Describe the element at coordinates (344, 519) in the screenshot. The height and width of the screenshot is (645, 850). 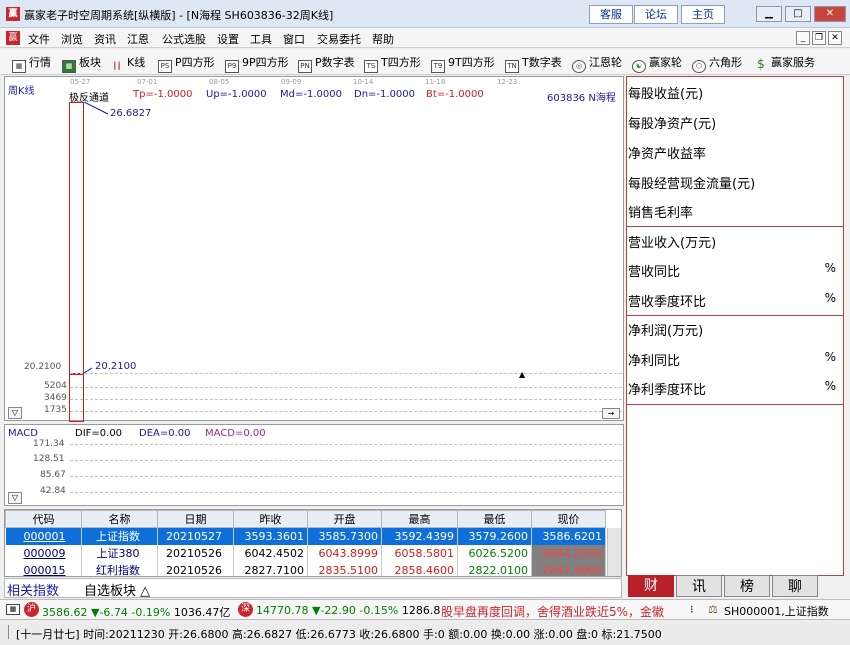
I see `col-header-open: 开盘` at that location.